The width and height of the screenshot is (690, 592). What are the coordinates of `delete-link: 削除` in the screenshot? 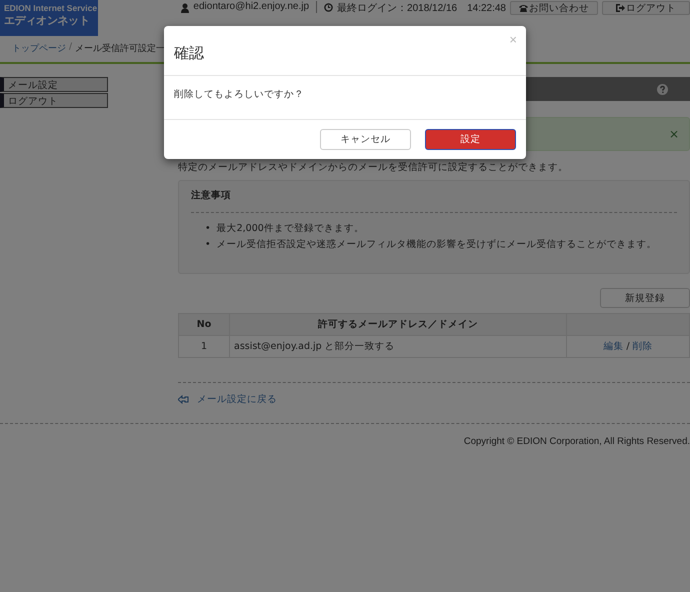 It's located at (642, 346).